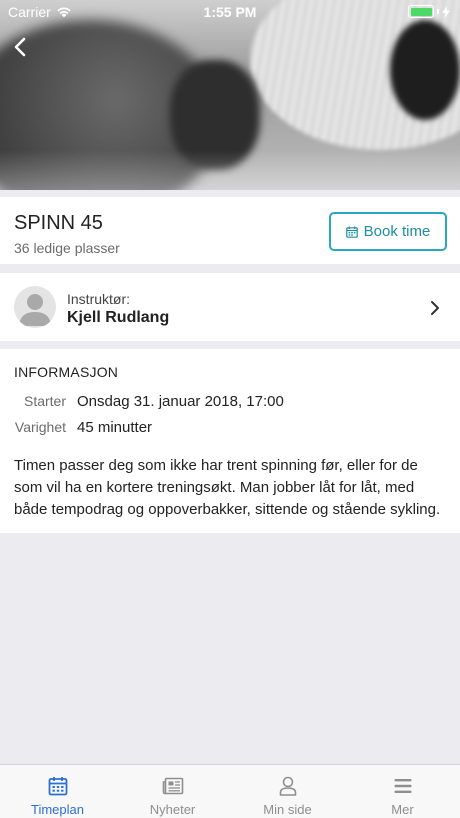 This screenshot has width=460, height=818. I want to click on instructor-name: Kjell Rudlang, so click(118, 317).